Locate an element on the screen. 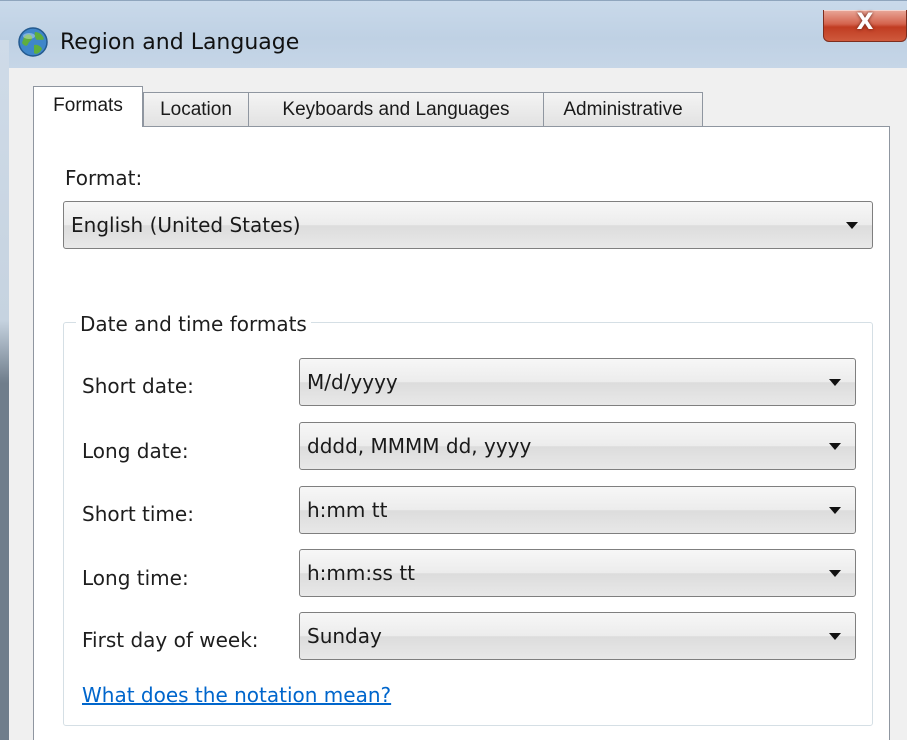 The image size is (907, 740). long-time-label: Long time: is located at coordinates (135, 578).